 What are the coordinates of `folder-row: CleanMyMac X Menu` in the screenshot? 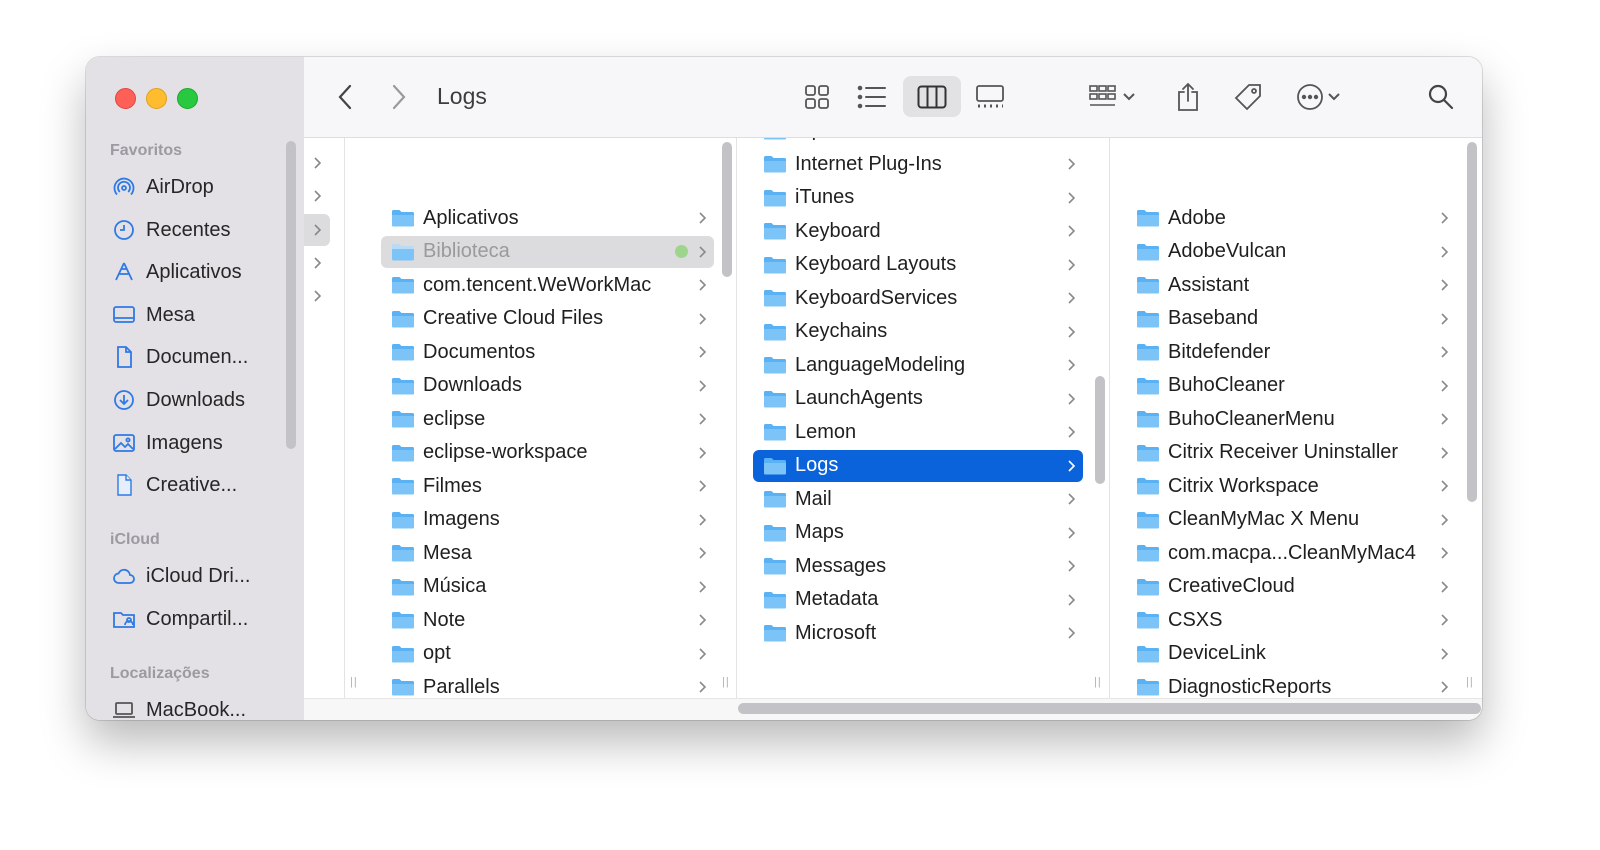 It's located at (1291, 520).